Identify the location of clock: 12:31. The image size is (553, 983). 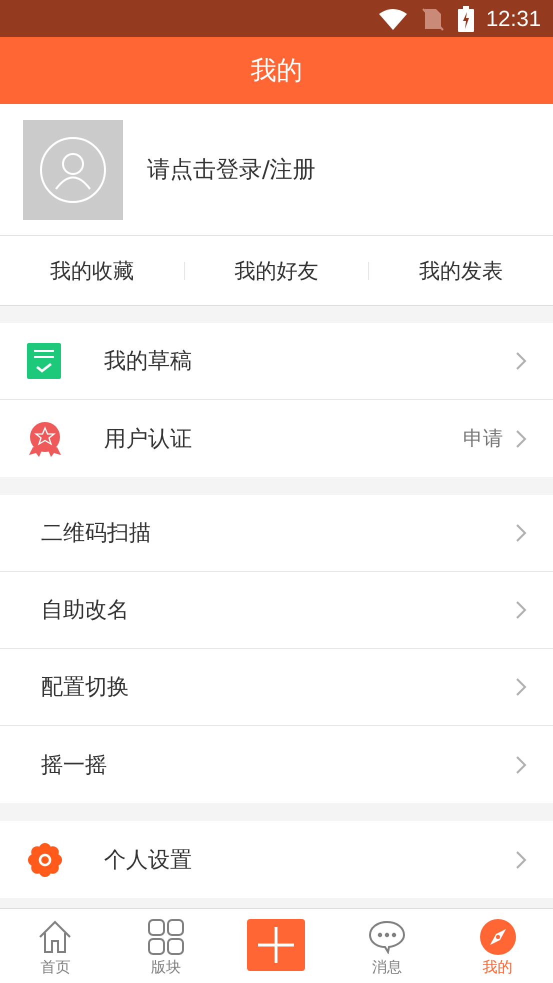
(513, 19).